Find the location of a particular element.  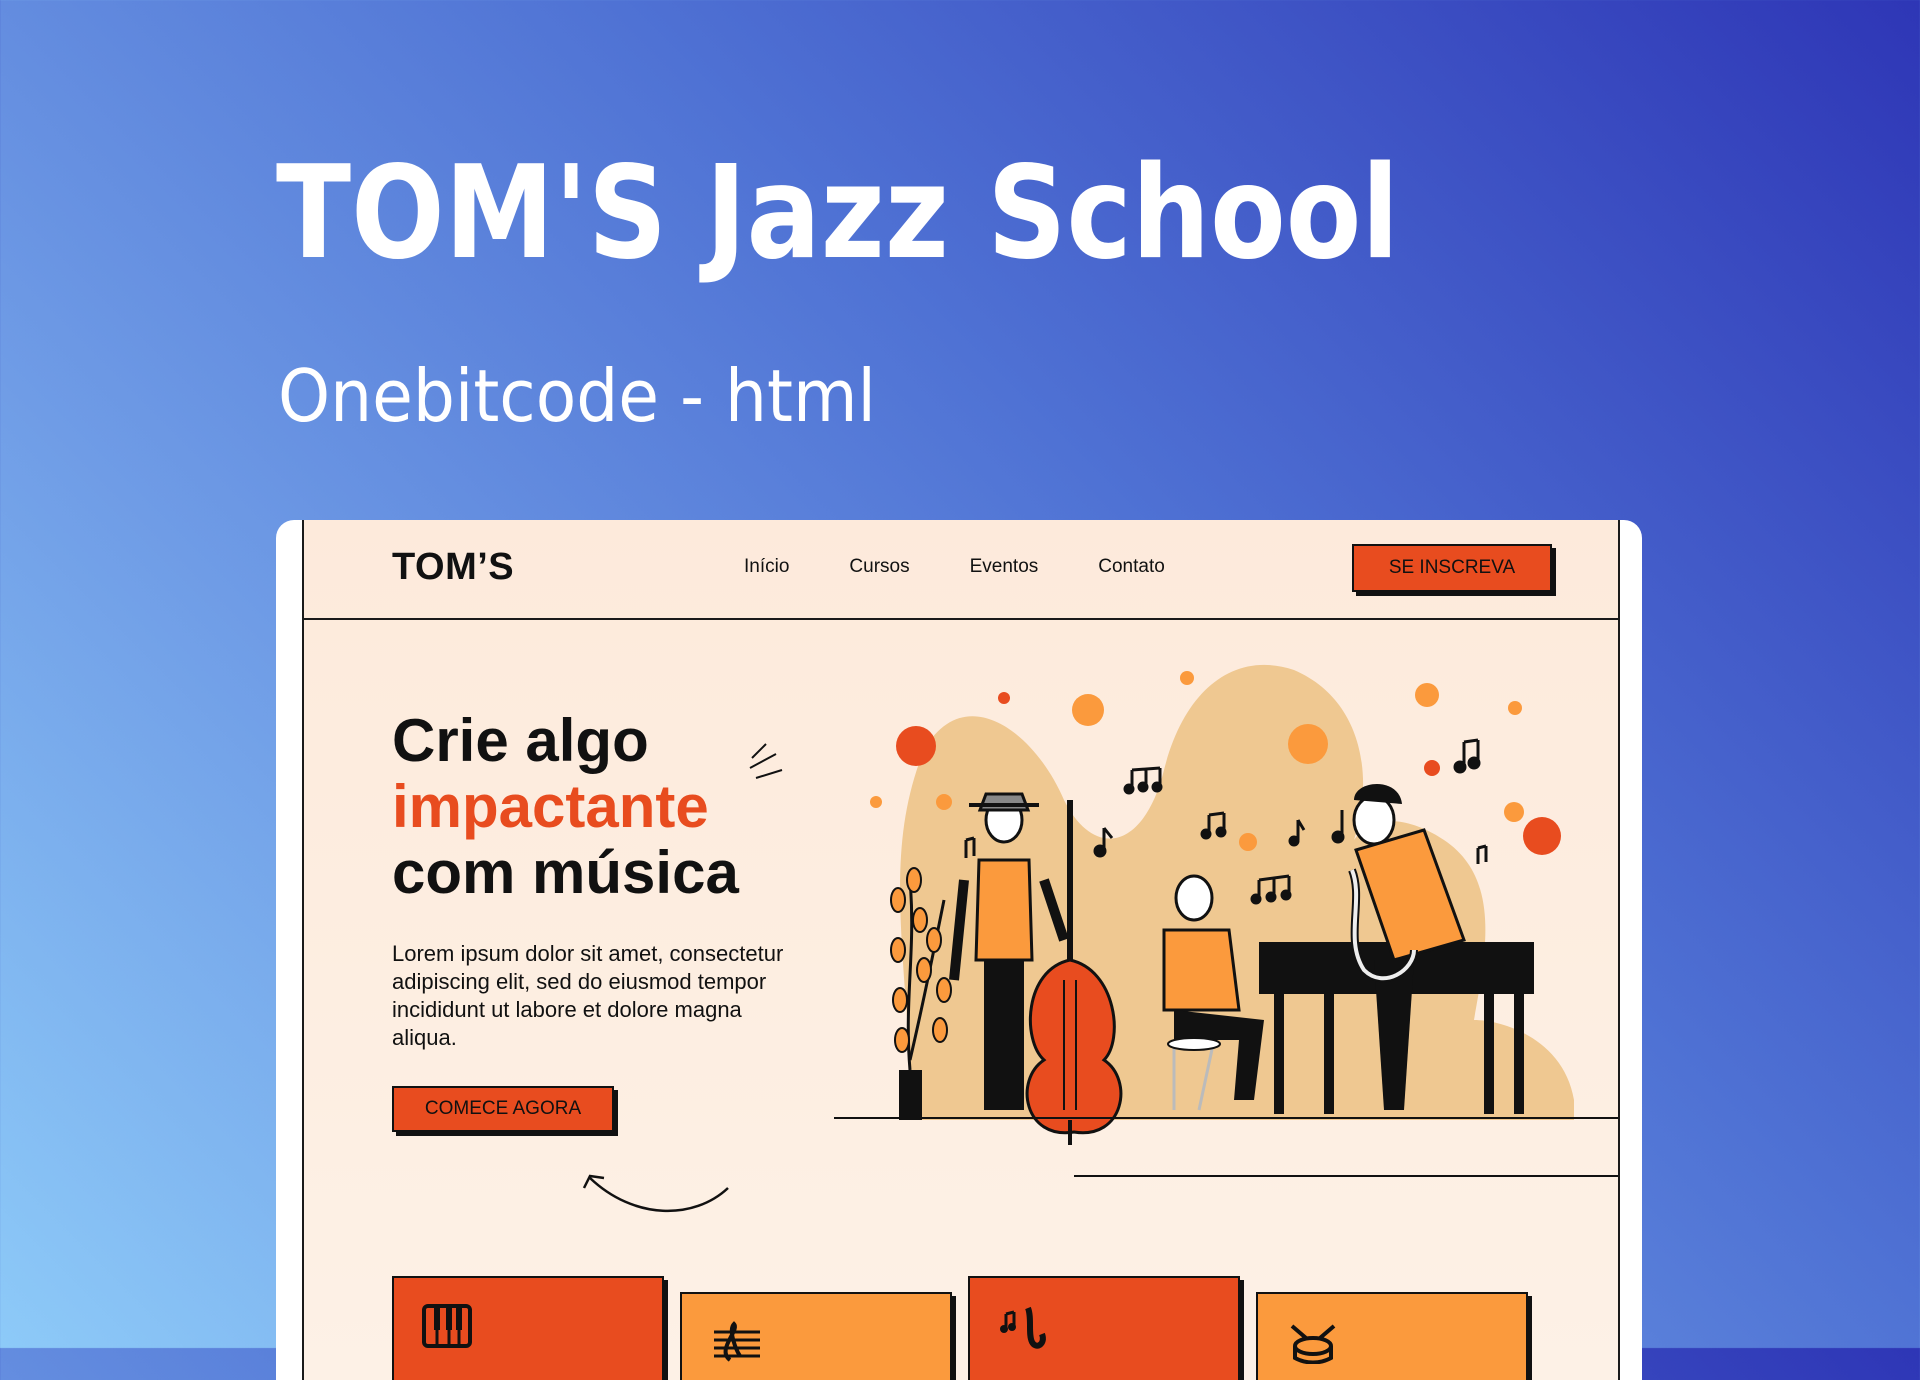

course-card-saxophone is located at coordinates (1104, 1328).